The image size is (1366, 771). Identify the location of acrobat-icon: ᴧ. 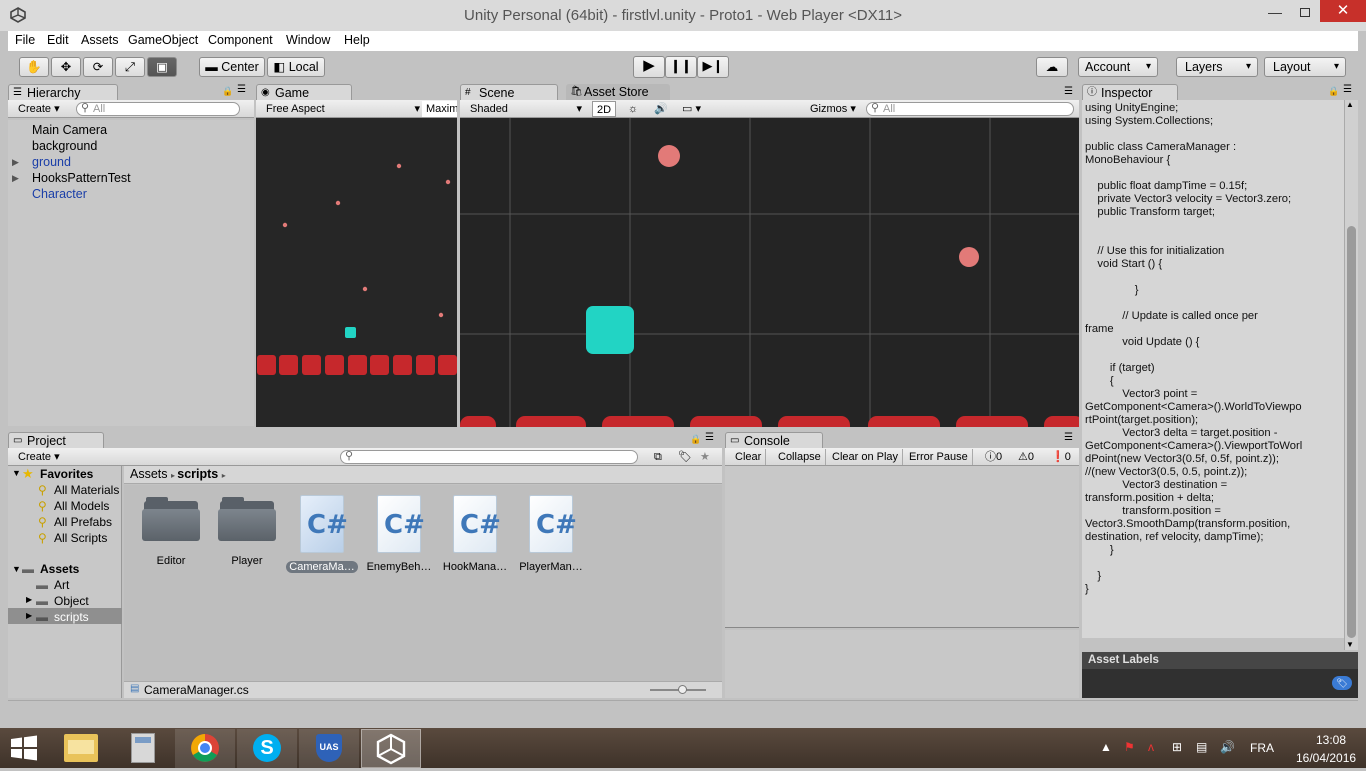
(1151, 747).